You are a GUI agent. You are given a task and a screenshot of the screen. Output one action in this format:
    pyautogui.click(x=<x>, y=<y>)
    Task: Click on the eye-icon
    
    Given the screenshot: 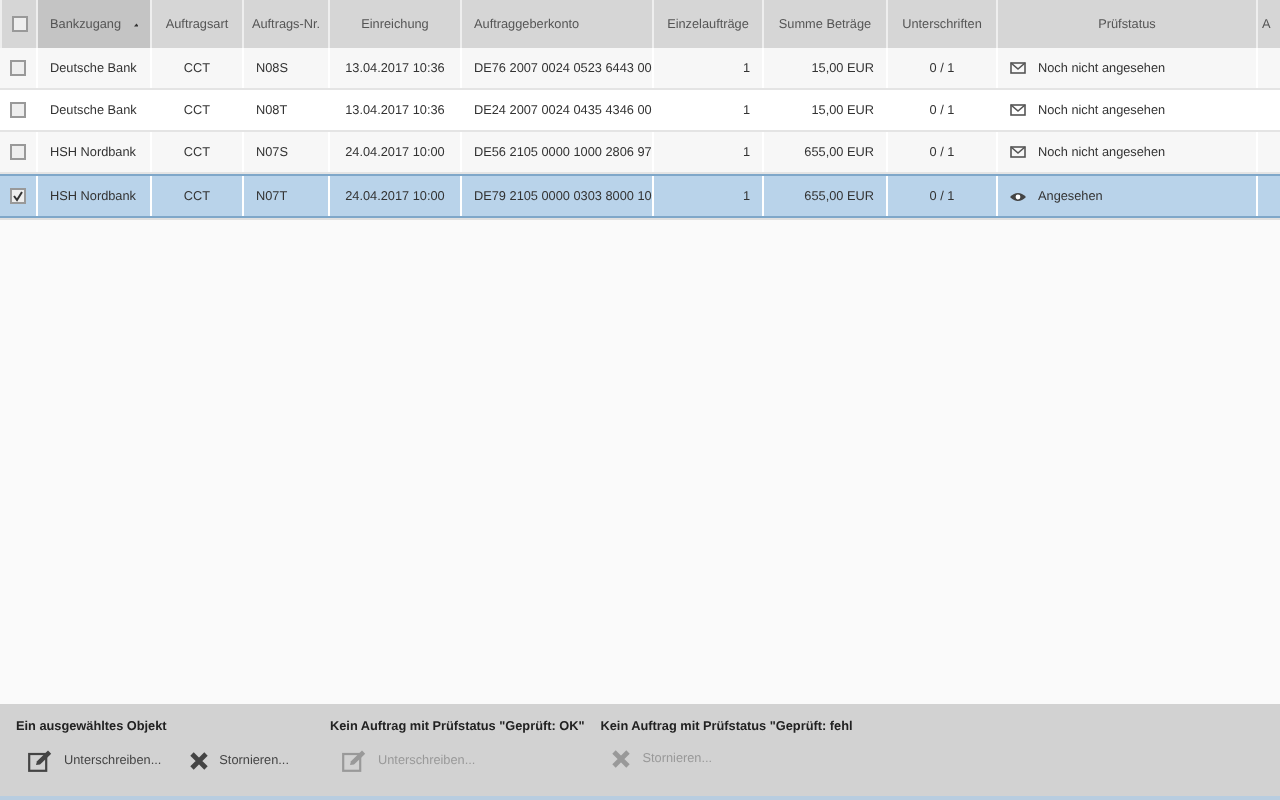 What is the action you would take?
    pyautogui.click(x=1018, y=196)
    